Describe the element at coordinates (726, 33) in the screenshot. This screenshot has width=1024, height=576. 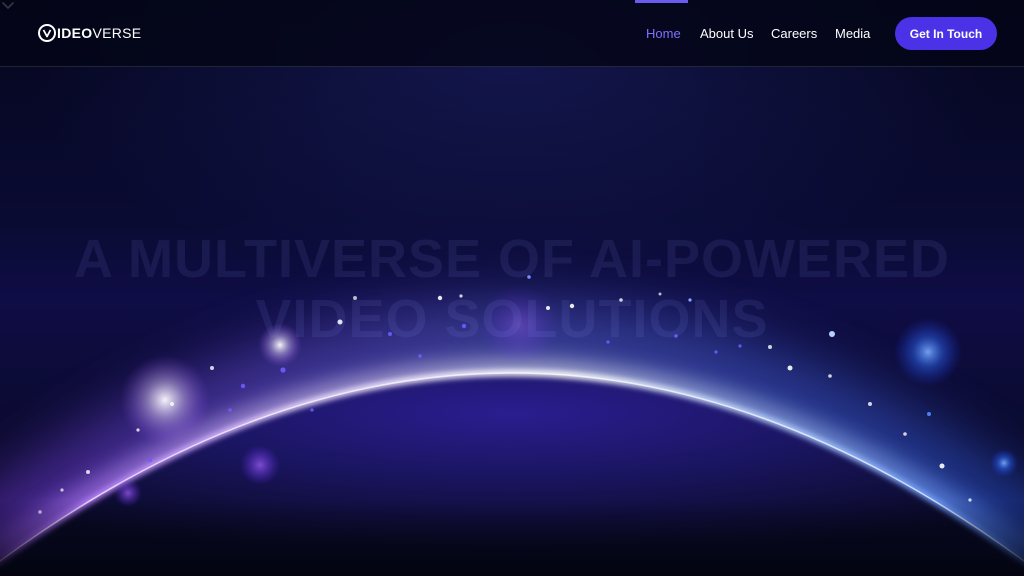
I see `nav-item-about-us: About Us` at that location.